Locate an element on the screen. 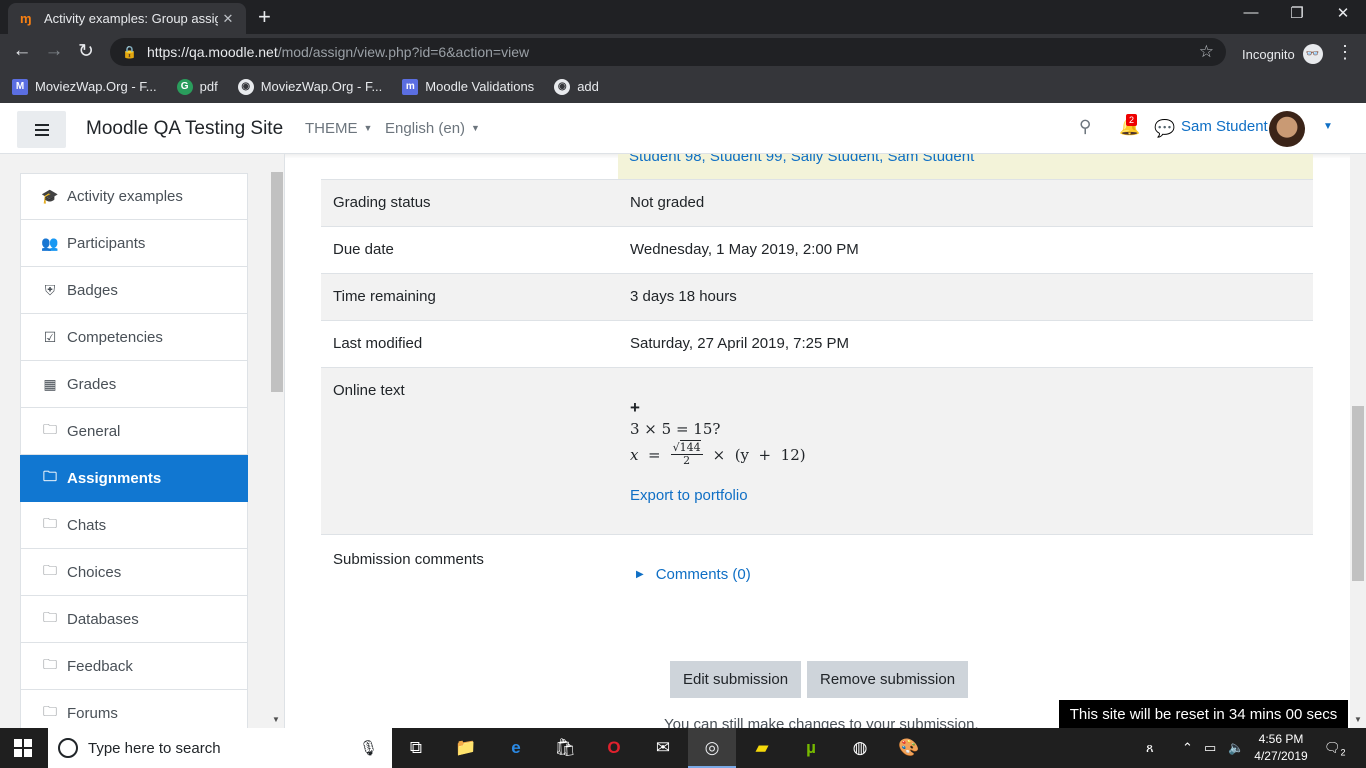 This screenshot has height=768, width=1366. reload-icon: ↻ is located at coordinates (86, 51).